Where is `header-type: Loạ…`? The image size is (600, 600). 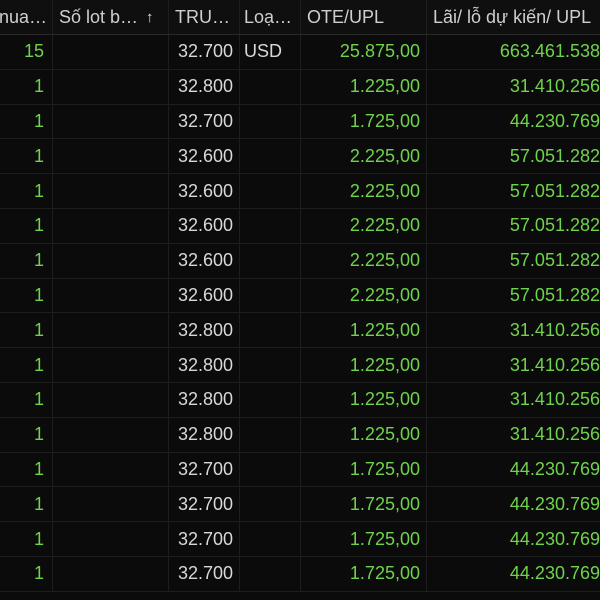
header-type: Loạ… is located at coordinates (270, 17).